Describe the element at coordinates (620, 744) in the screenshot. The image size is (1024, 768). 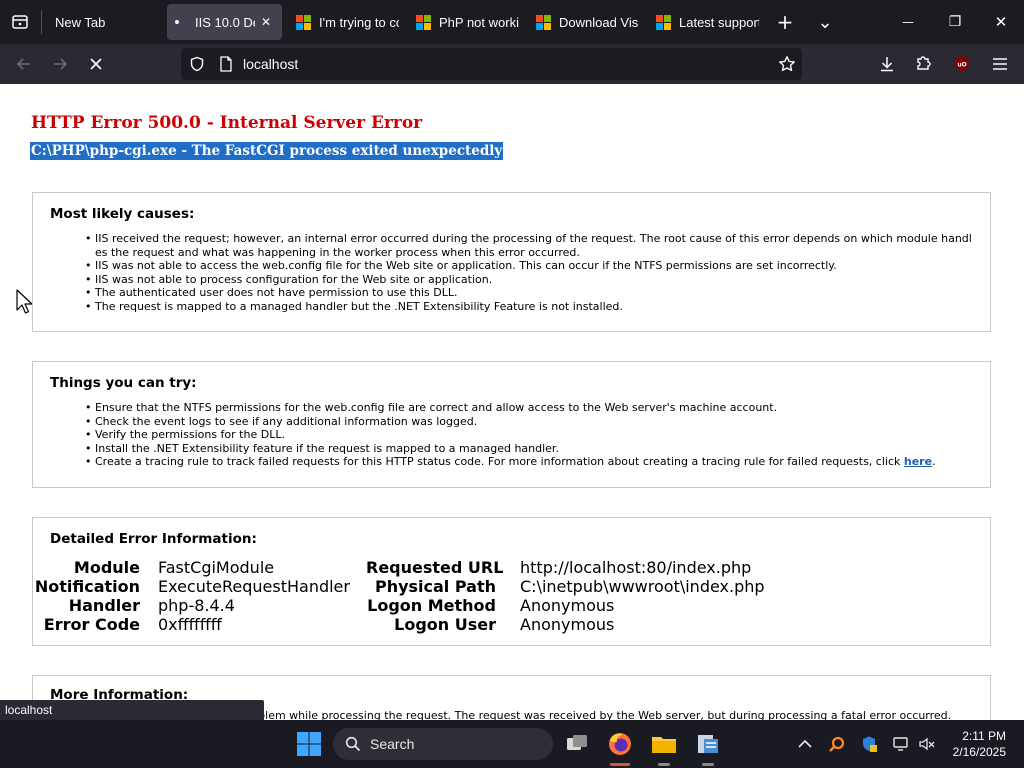
I see `firefox-icon` at that location.